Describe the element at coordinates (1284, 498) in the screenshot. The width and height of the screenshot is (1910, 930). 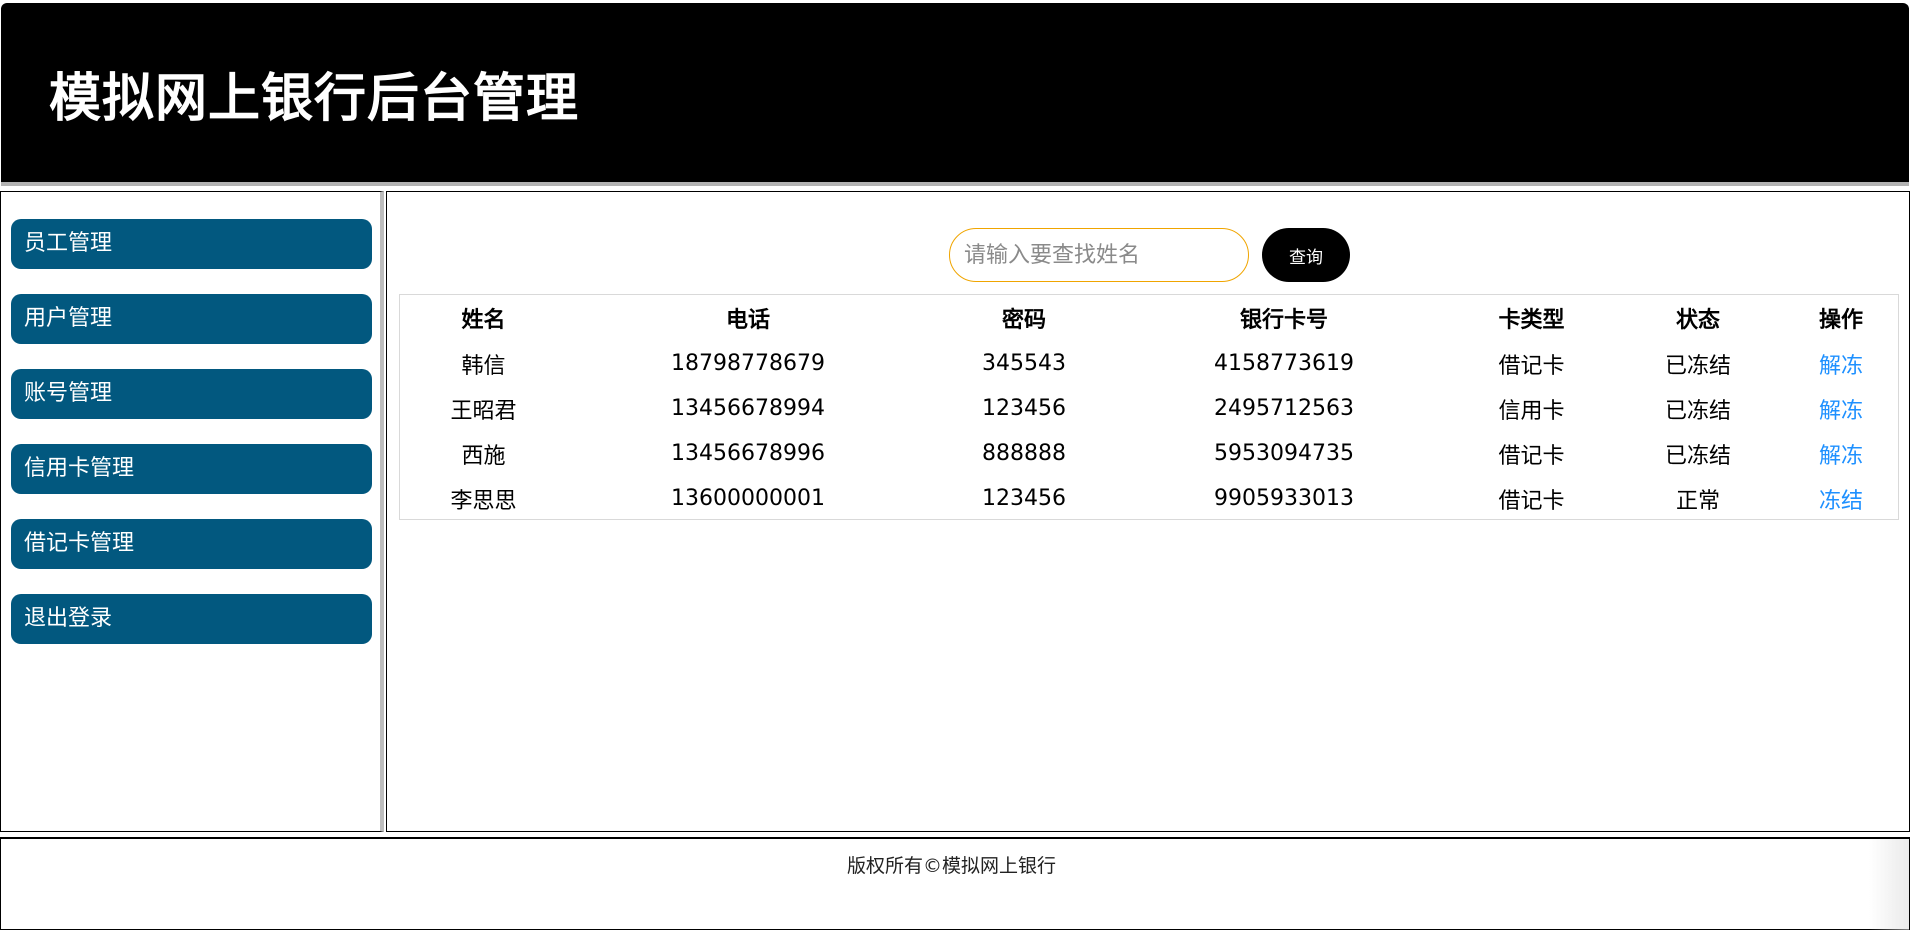
I see `cell-card-number: 9905933013` at that location.